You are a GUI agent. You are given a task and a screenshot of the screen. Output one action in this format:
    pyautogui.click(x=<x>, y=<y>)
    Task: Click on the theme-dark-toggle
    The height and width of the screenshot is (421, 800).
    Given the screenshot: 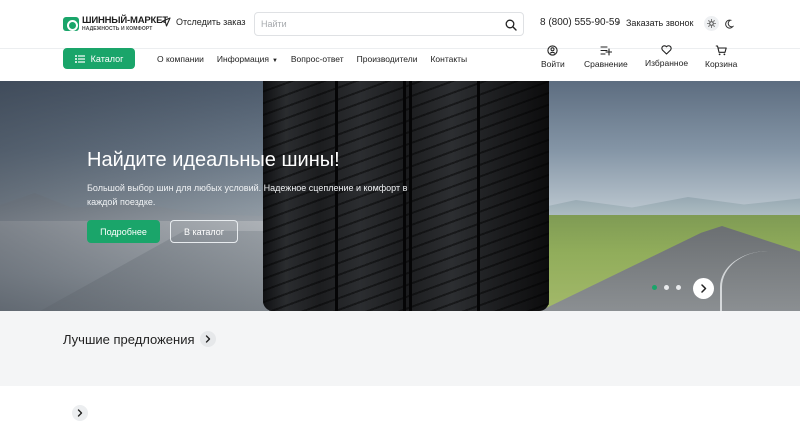 What is the action you would take?
    pyautogui.click(x=729, y=26)
    